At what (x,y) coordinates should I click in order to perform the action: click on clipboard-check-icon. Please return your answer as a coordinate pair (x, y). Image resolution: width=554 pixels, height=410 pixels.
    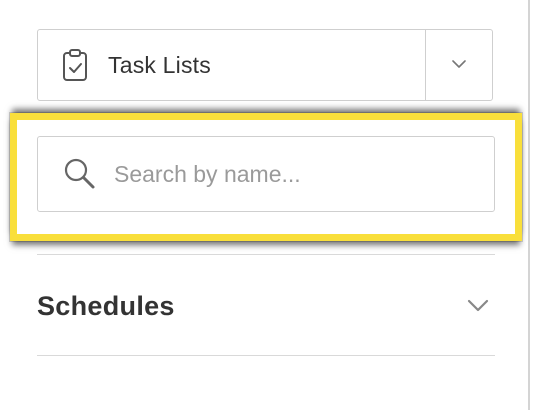
    Looking at the image, I should click on (75, 65).